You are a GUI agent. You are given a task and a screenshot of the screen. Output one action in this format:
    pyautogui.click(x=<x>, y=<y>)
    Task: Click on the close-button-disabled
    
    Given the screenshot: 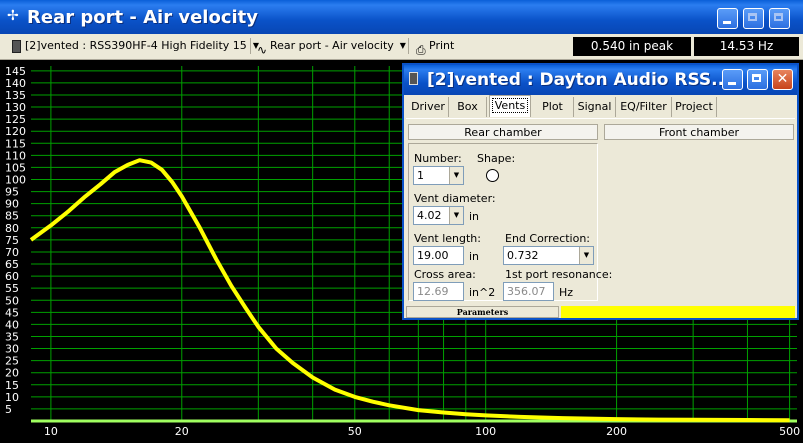 What is the action you would take?
    pyautogui.click(x=779, y=18)
    